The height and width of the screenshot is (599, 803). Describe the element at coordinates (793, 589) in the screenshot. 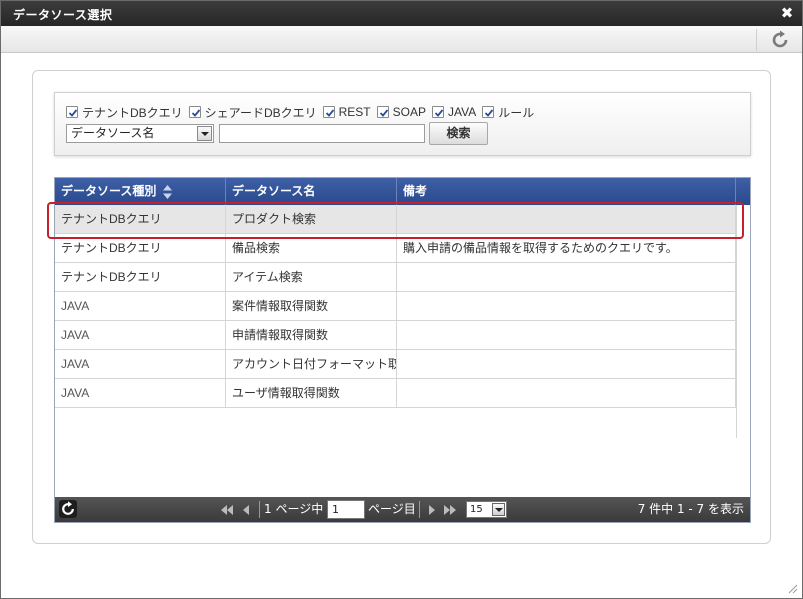

I see `resize-grip-icon` at that location.